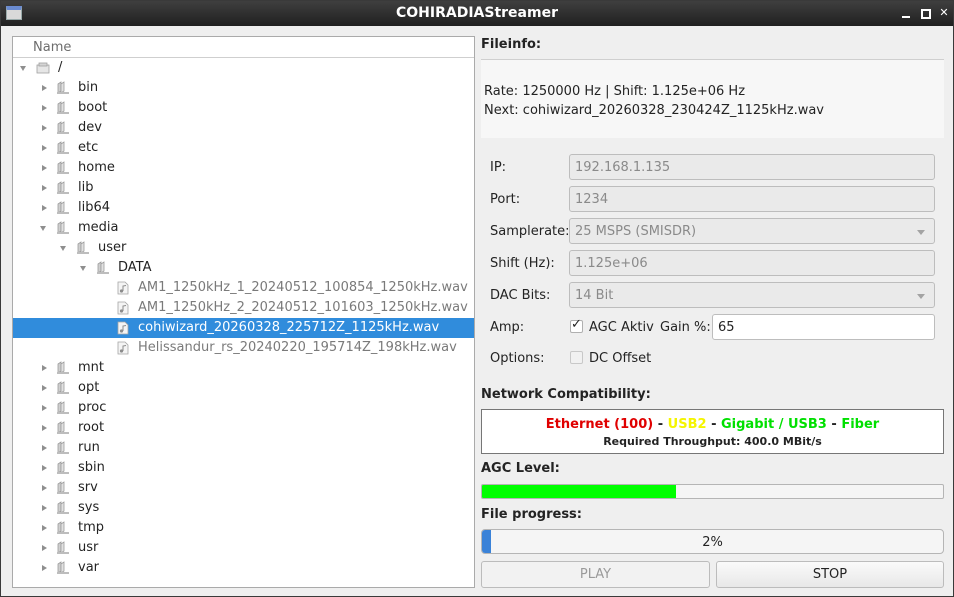 The height and width of the screenshot is (597, 954). Describe the element at coordinates (530, 231) in the screenshot. I see `samplerate-label: Samplerate:` at that location.